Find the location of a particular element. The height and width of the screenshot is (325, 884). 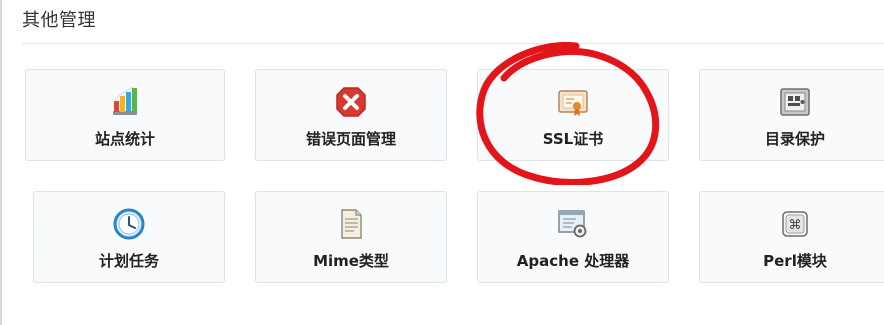

error-x-icon is located at coordinates (351, 102).